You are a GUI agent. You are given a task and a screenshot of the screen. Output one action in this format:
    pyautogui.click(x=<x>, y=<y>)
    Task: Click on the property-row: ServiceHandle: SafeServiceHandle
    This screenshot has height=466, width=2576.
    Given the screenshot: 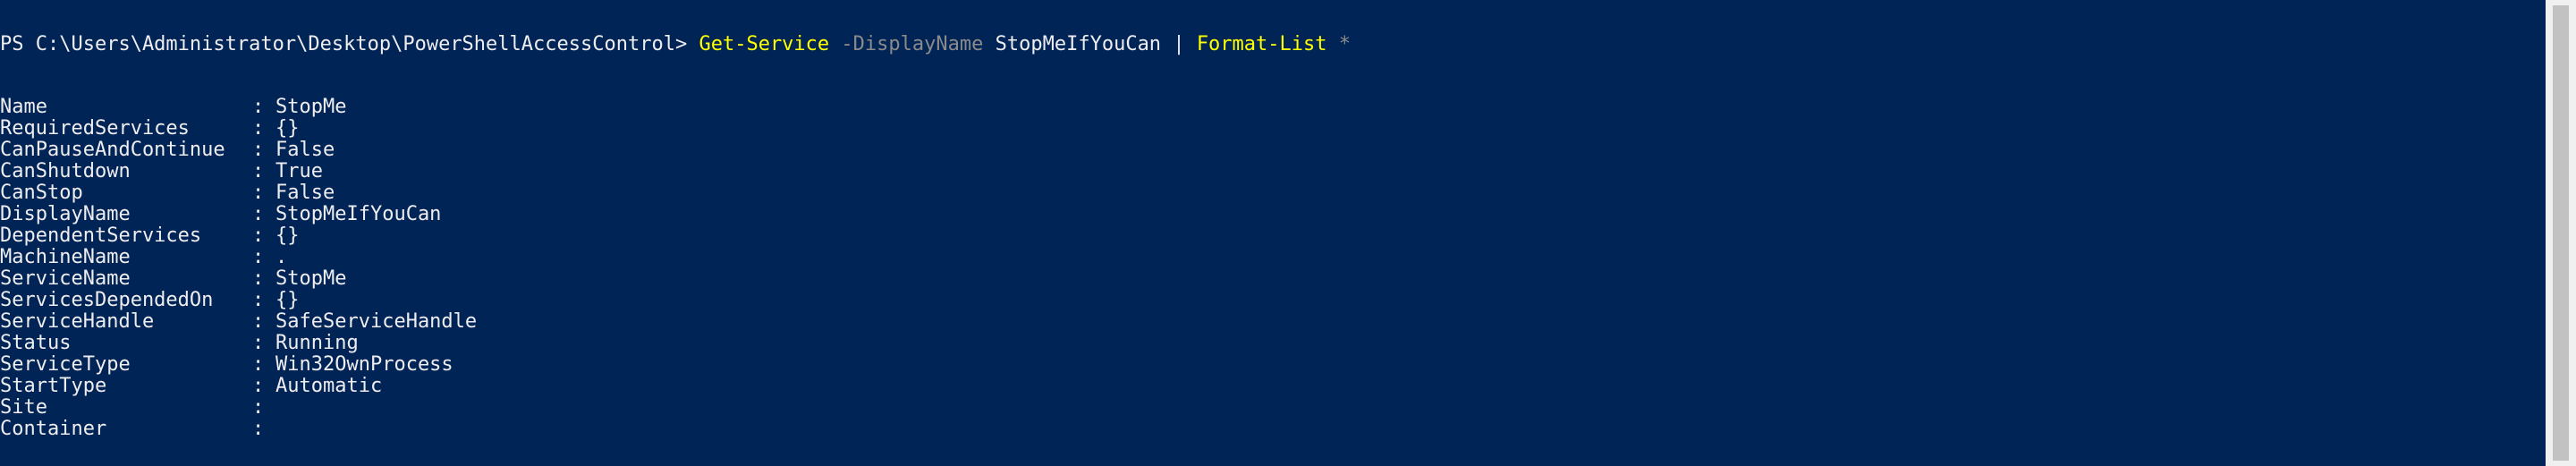 What is the action you would take?
    pyautogui.click(x=238, y=322)
    